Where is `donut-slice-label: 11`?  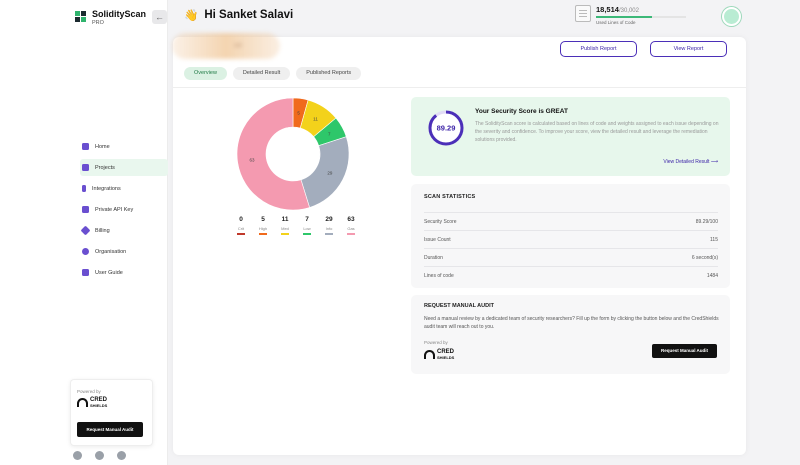
donut-slice-label: 11 is located at coordinates (315, 119).